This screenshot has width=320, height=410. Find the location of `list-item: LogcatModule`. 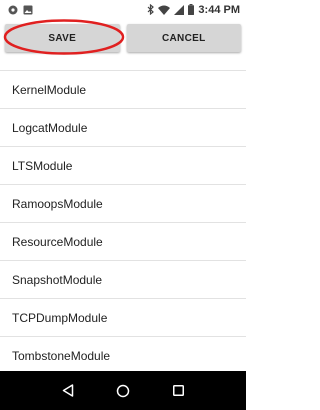

list-item: LogcatModule is located at coordinates (123, 128).